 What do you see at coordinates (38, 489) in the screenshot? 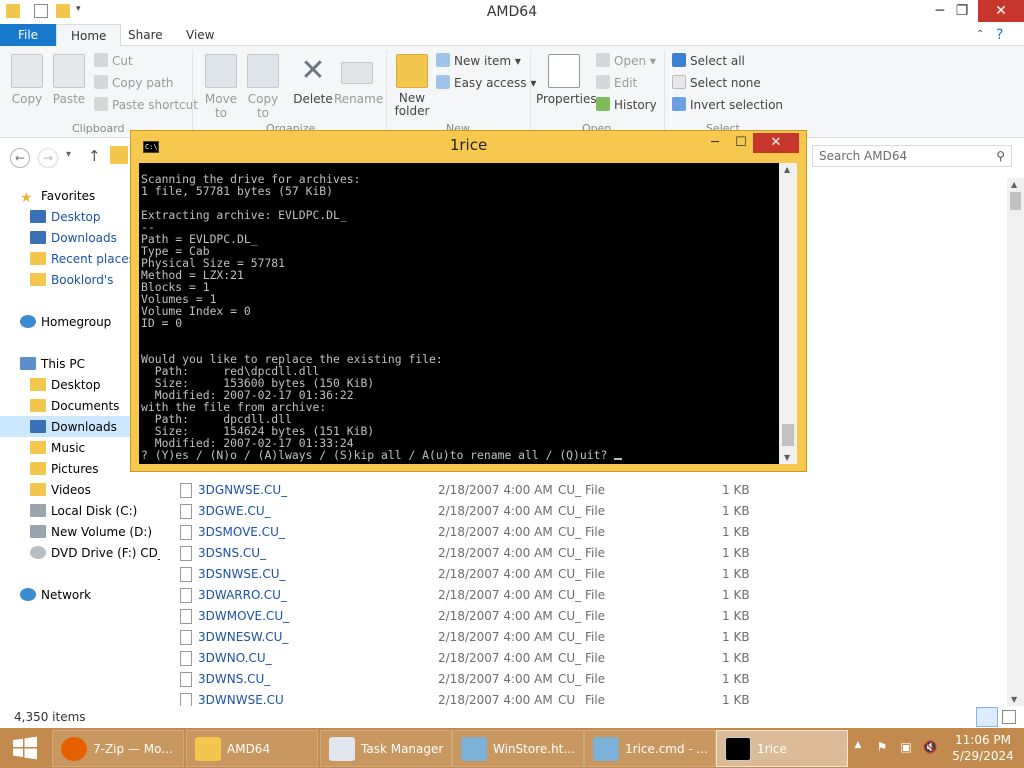
I see `videos-folder-icon` at bounding box center [38, 489].